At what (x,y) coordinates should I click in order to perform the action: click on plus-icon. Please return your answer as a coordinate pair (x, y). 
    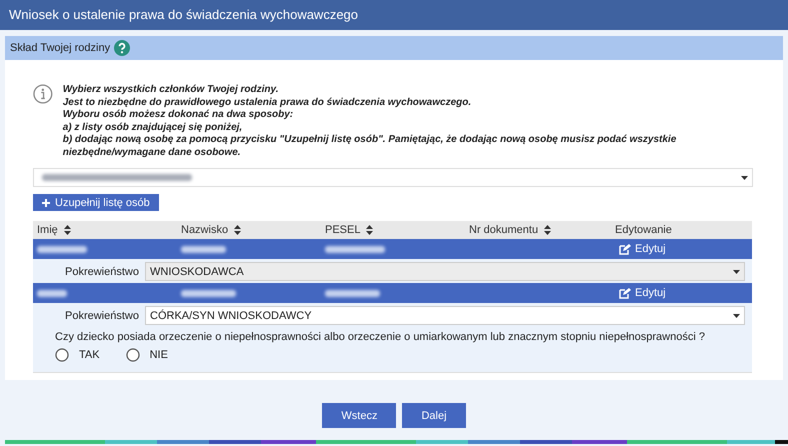
    Looking at the image, I should click on (46, 202).